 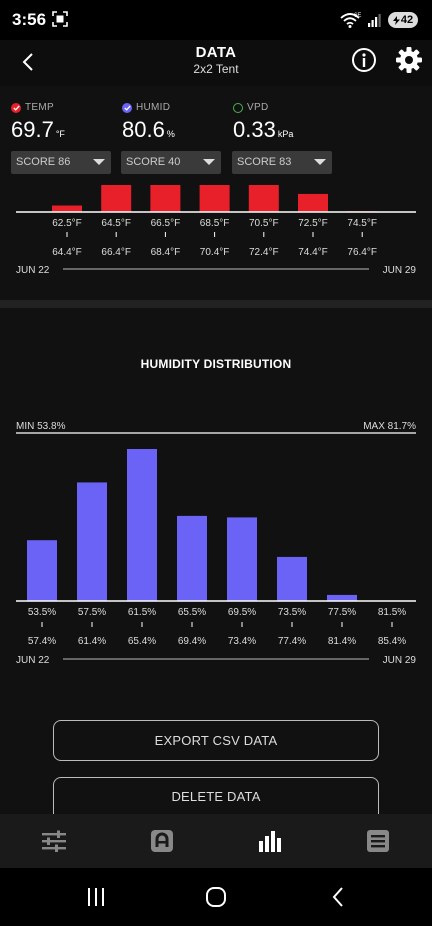 What do you see at coordinates (392, 641) in the screenshot?
I see `bin-high-label: 85.4%` at bounding box center [392, 641].